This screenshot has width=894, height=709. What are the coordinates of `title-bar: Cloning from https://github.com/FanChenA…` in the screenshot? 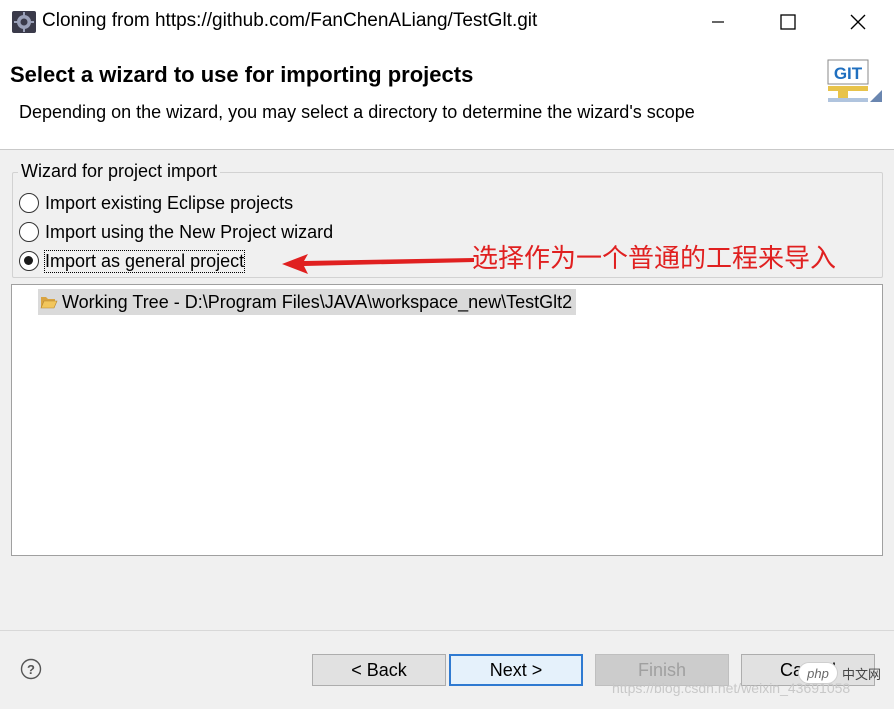 It's located at (447, 22).